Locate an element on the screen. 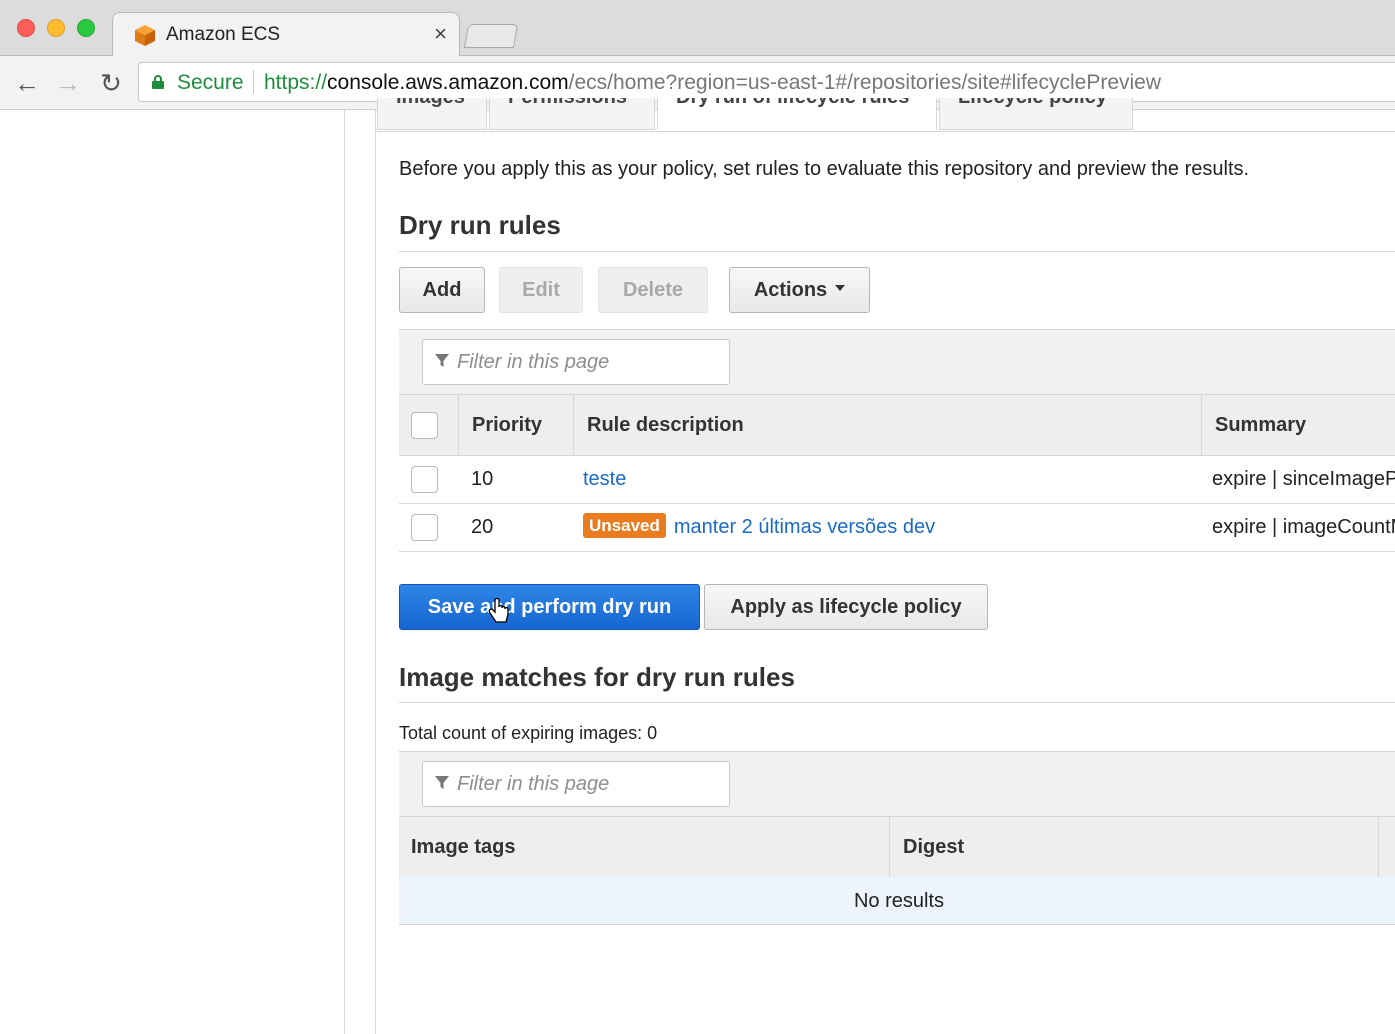 Image resolution: width=1395 pixels, height=1034 pixels. priority-cell: 20 is located at coordinates (482, 527).